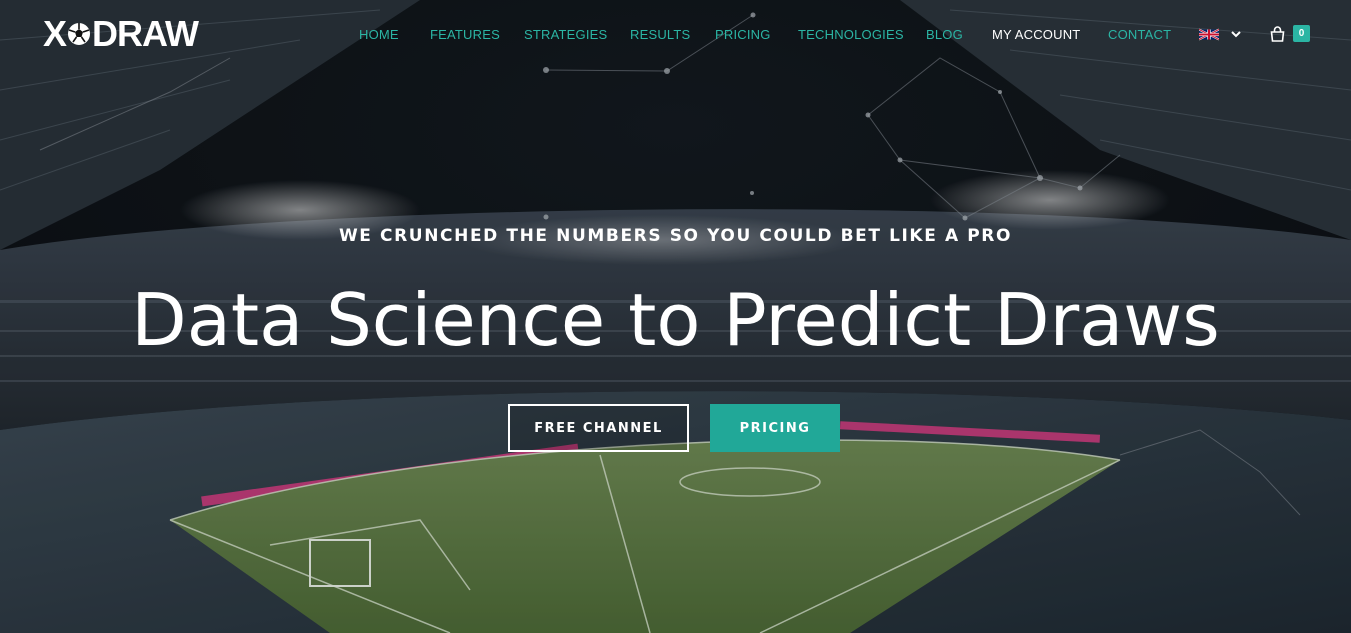 Image resolution: width=1351 pixels, height=633 pixels. Describe the element at coordinates (1036, 35) in the screenshot. I see `nav-my-account: MY ACCOUNT` at that location.